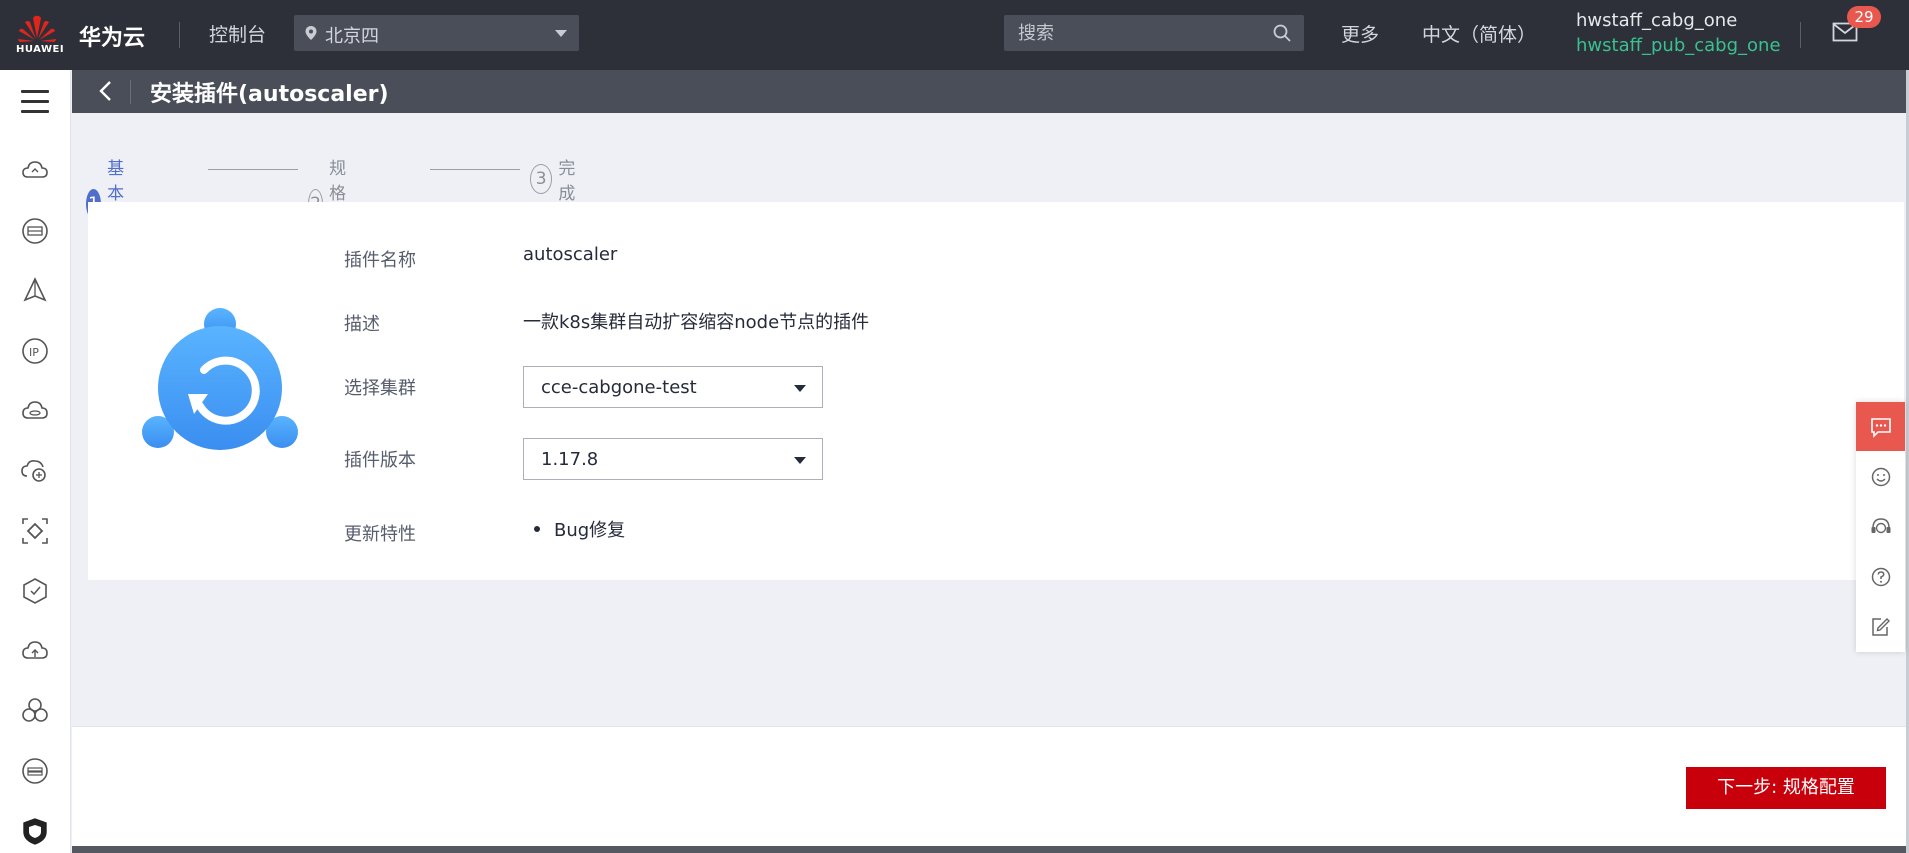  What do you see at coordinates (570, 254) in the screenshot?
I see `plugin-name-value: autoscaler` at bounding box center [570, 254].